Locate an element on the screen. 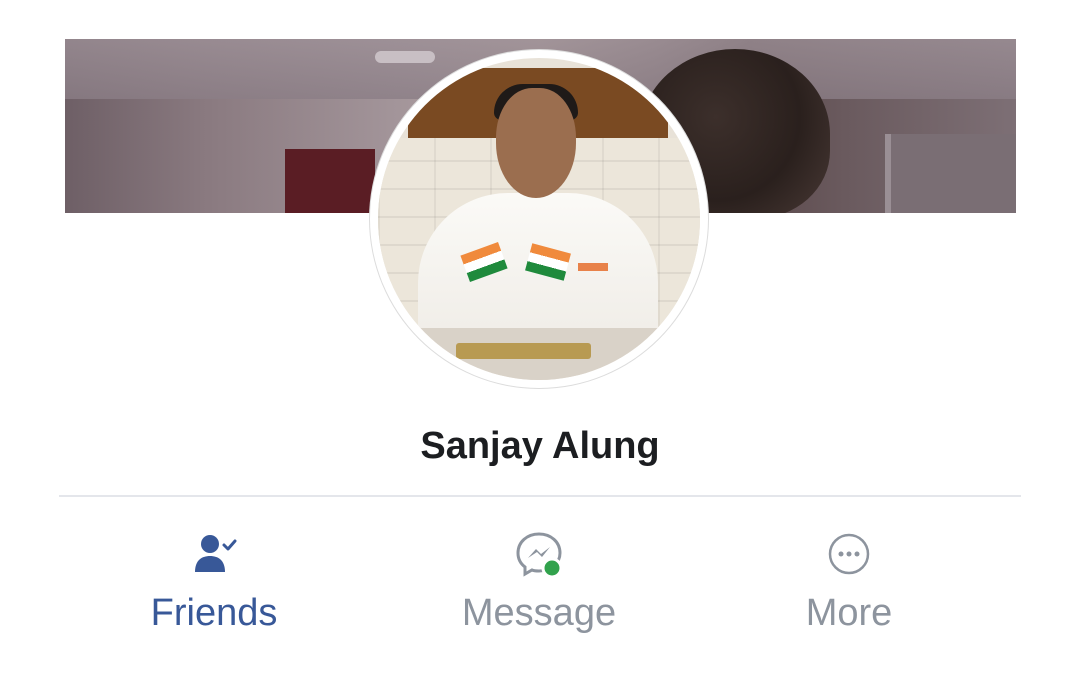 This screenshot has height=696, width=1080. friends-label: Friends is located at coordinates (214, 613).